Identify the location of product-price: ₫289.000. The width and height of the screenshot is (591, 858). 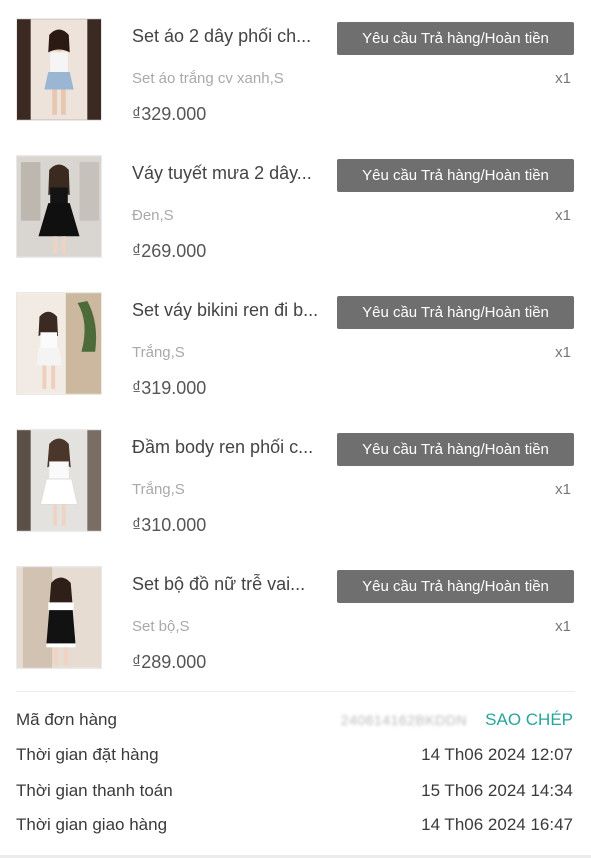
(169, 662).